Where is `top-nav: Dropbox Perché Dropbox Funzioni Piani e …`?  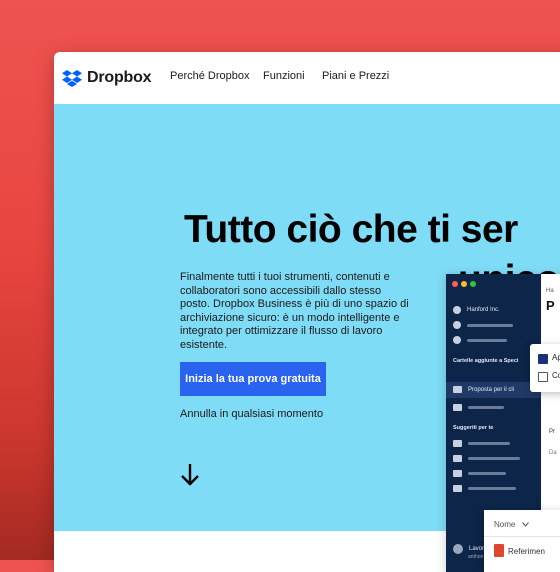 top-nav: Dropbox Perché Dropbox Funzioni Piani e … is located at coordinates (307, 78).